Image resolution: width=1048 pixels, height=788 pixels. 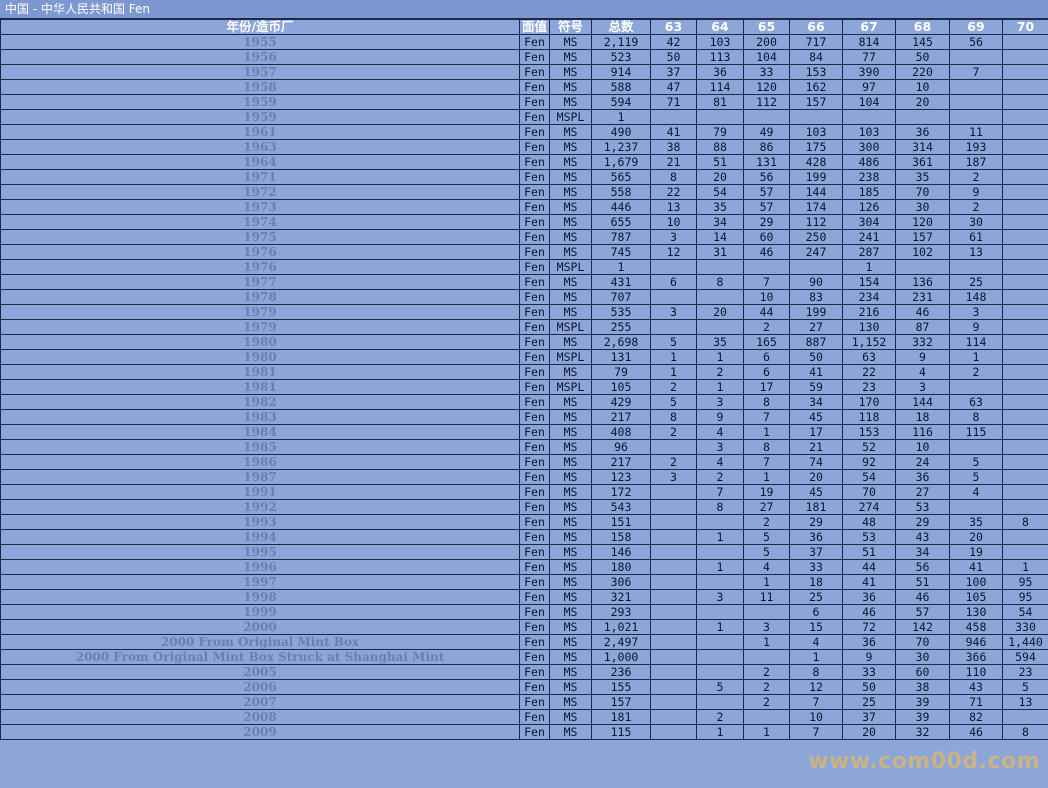 I want to click on total-cell: 2,119, so click(x=621, y=42).